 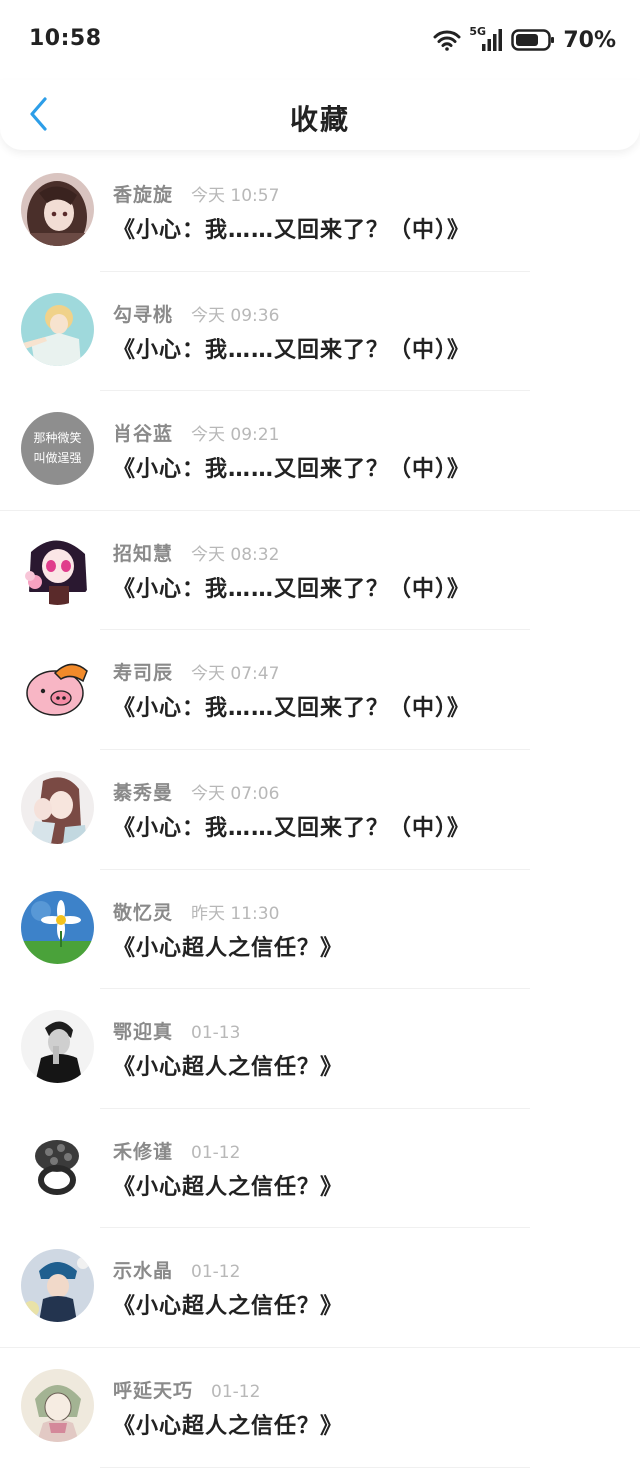 What do you see at coordinates (235, 435) in the screenshot?
I see `post-time: 今天 09:21` at bounding box center [235, 435].